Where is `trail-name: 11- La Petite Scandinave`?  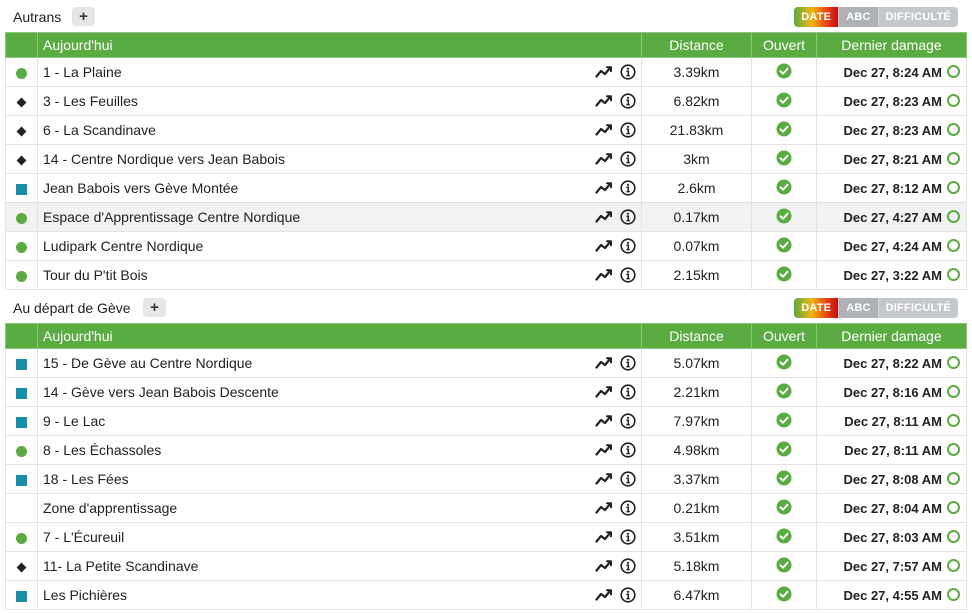 trail-name: 11- La Petite Scandinave is located at coordinates (120, 566).